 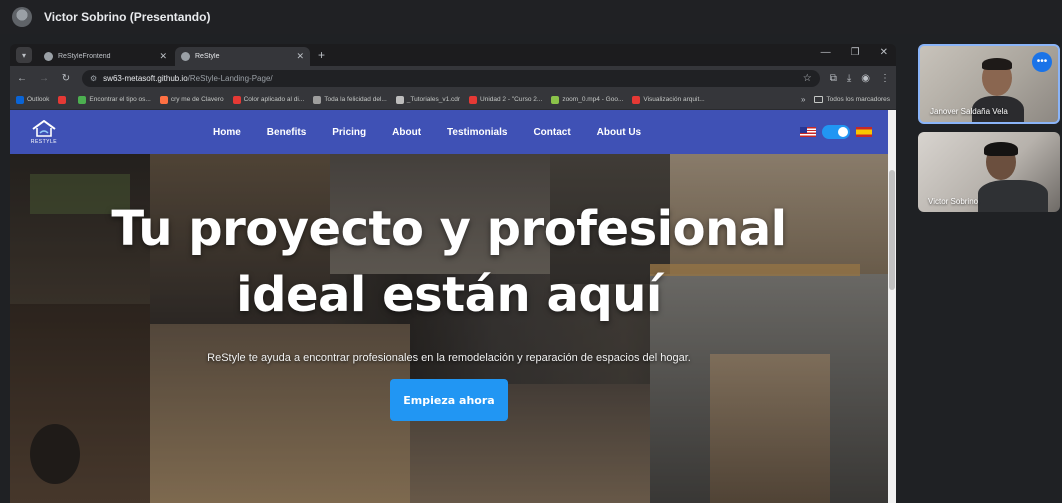 I want to click on bookmark-item: _Tutoriales_v1.cdr, so click(x=427, y=99).